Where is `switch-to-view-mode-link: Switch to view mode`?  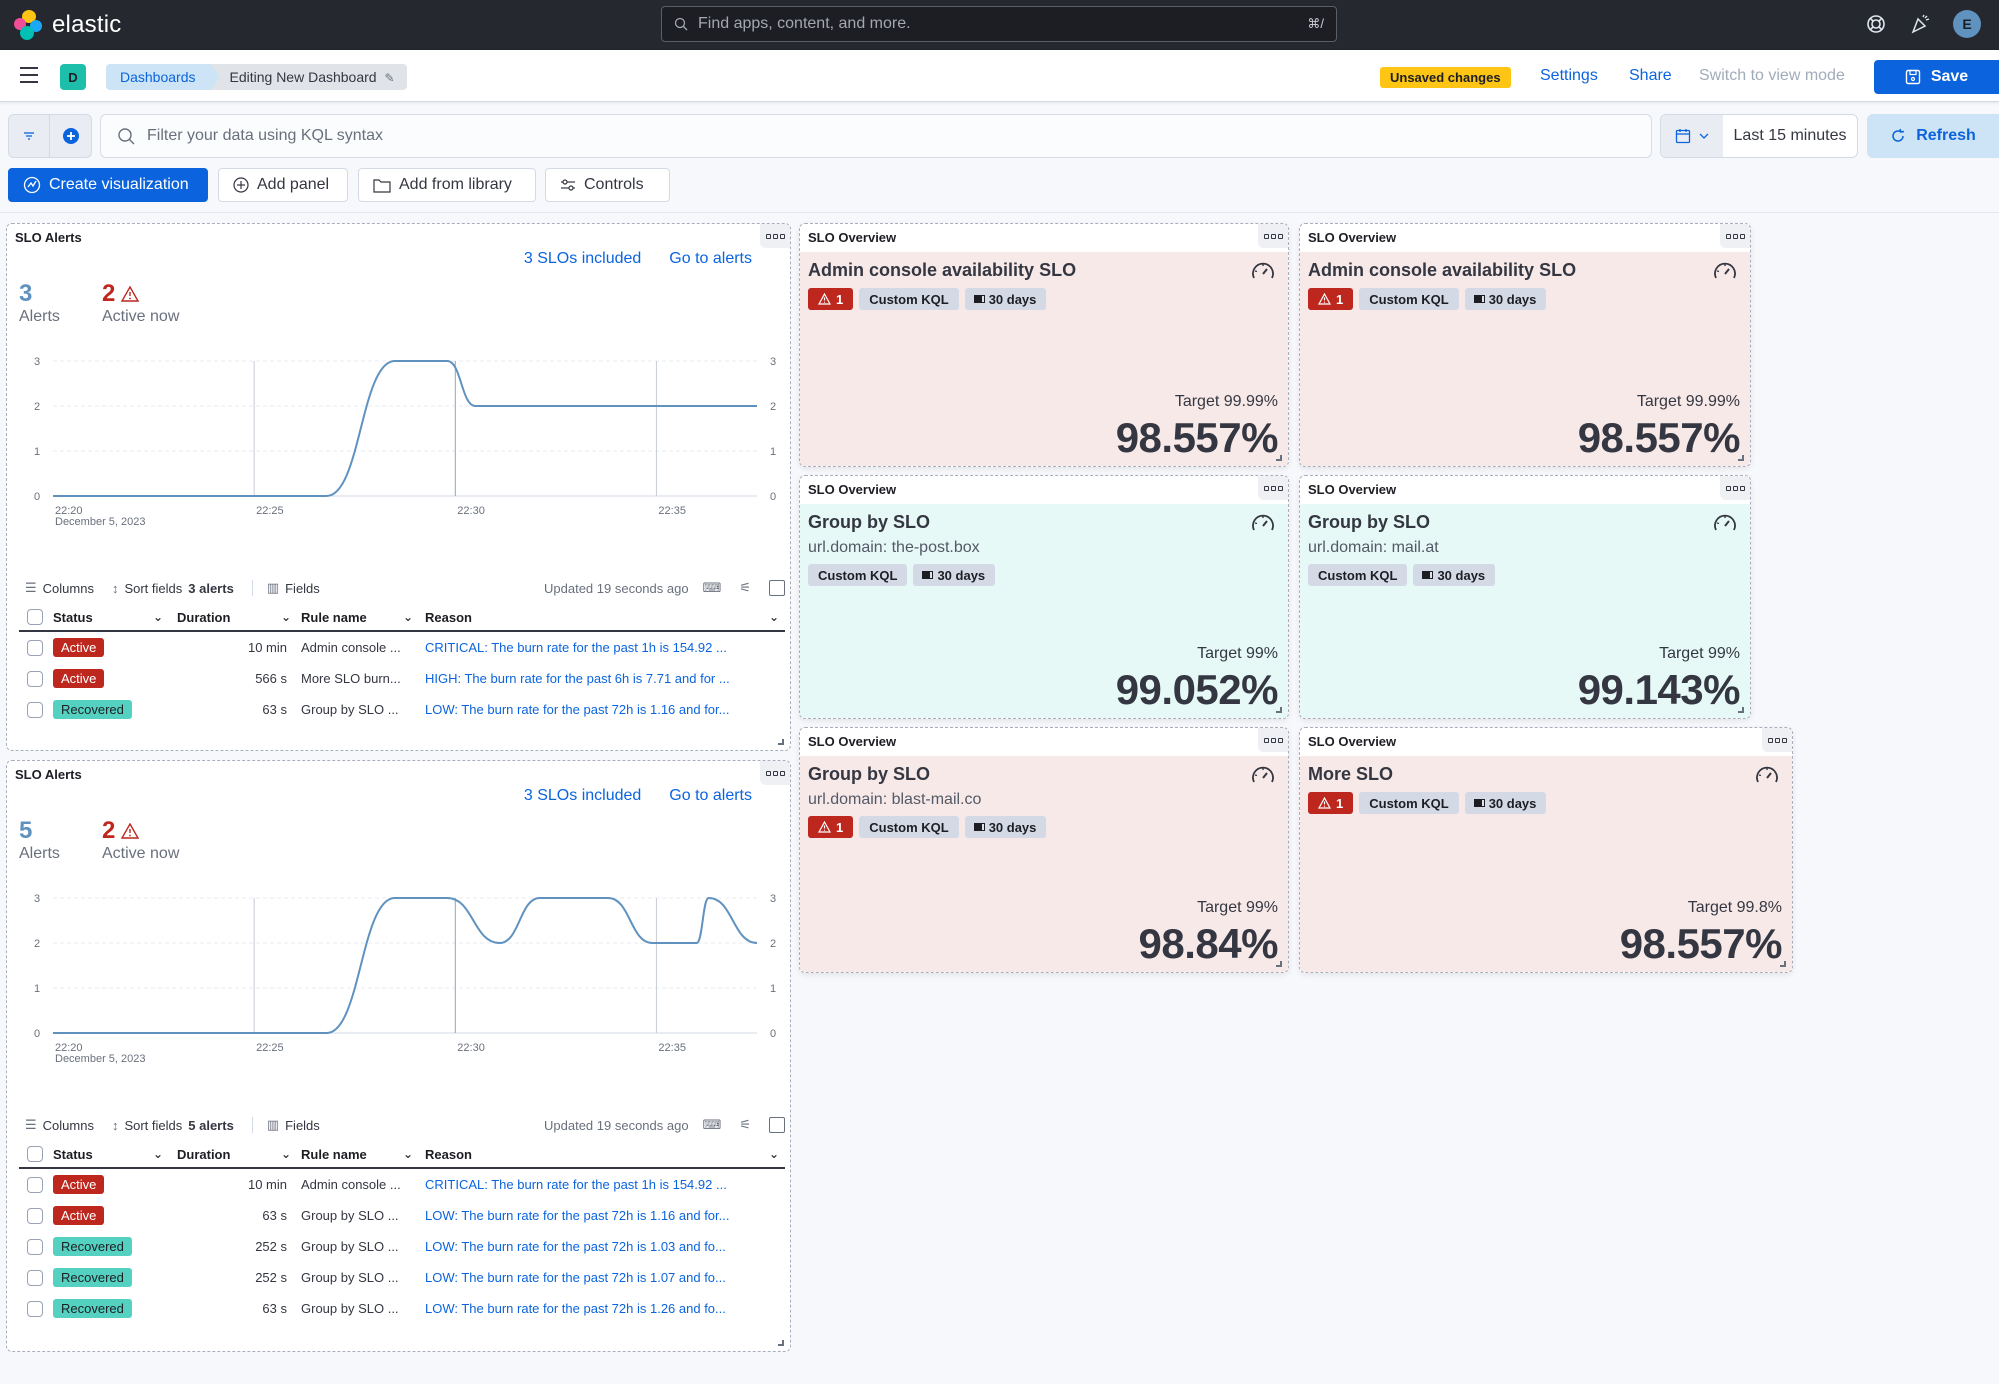 switch-to-view-mode-link: Switch to view mode is located at coordinates (1772, 76).